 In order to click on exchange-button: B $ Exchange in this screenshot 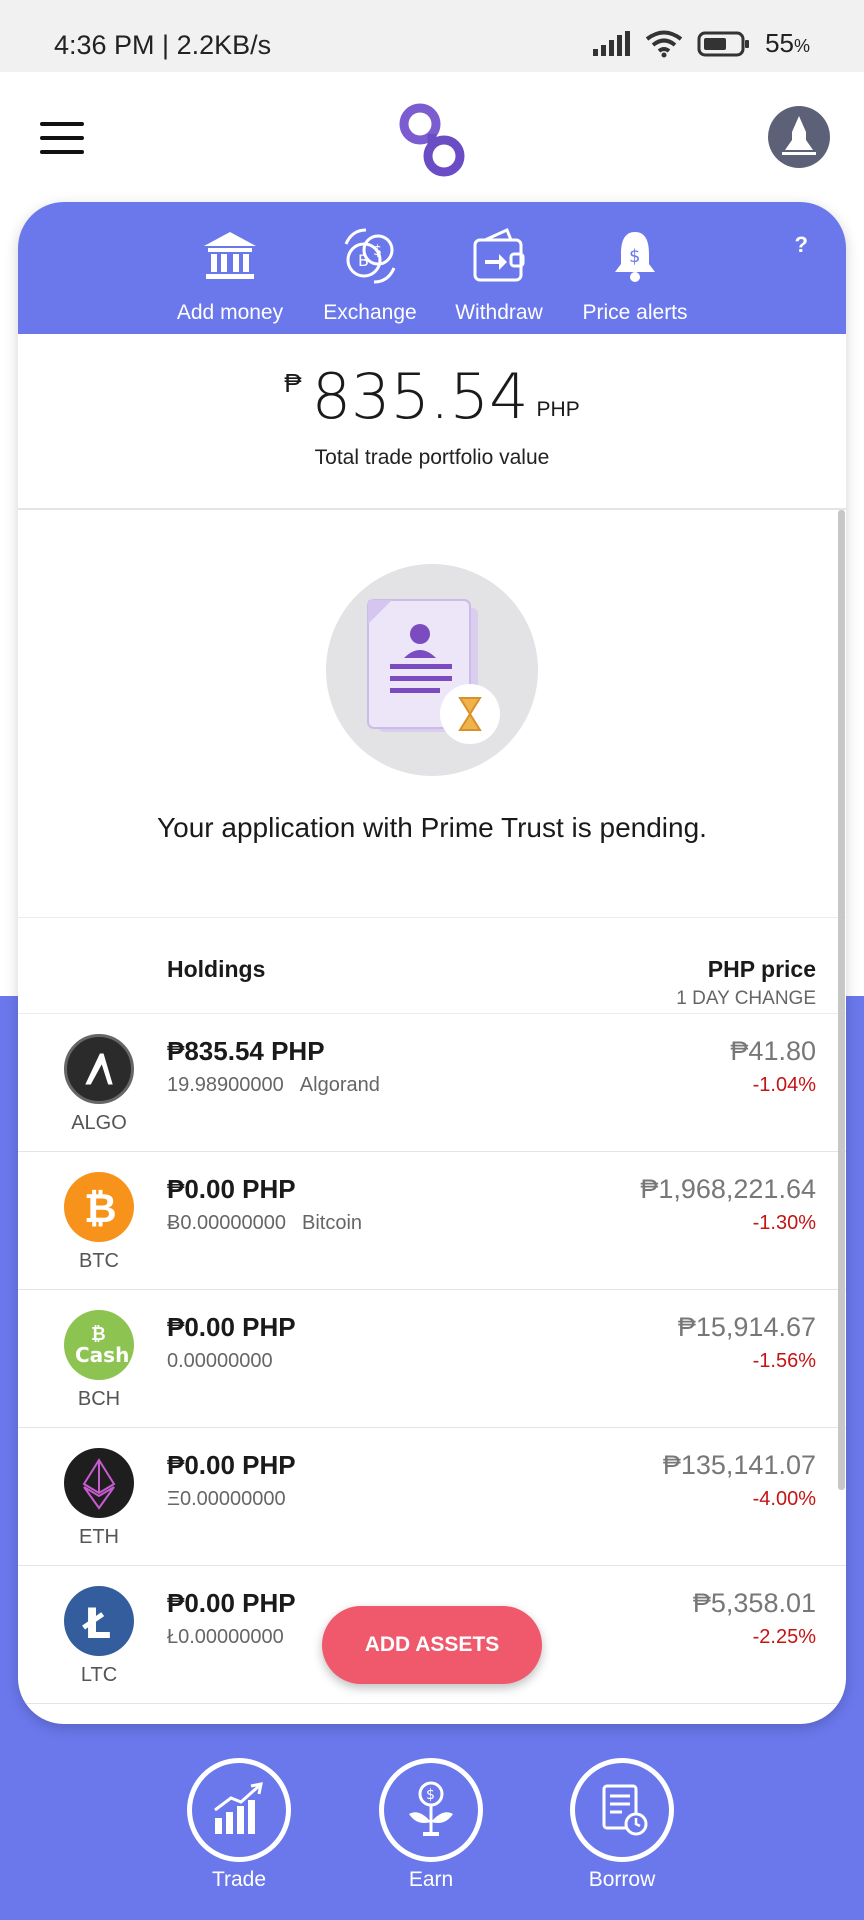, I will do `click(370, 274)`.